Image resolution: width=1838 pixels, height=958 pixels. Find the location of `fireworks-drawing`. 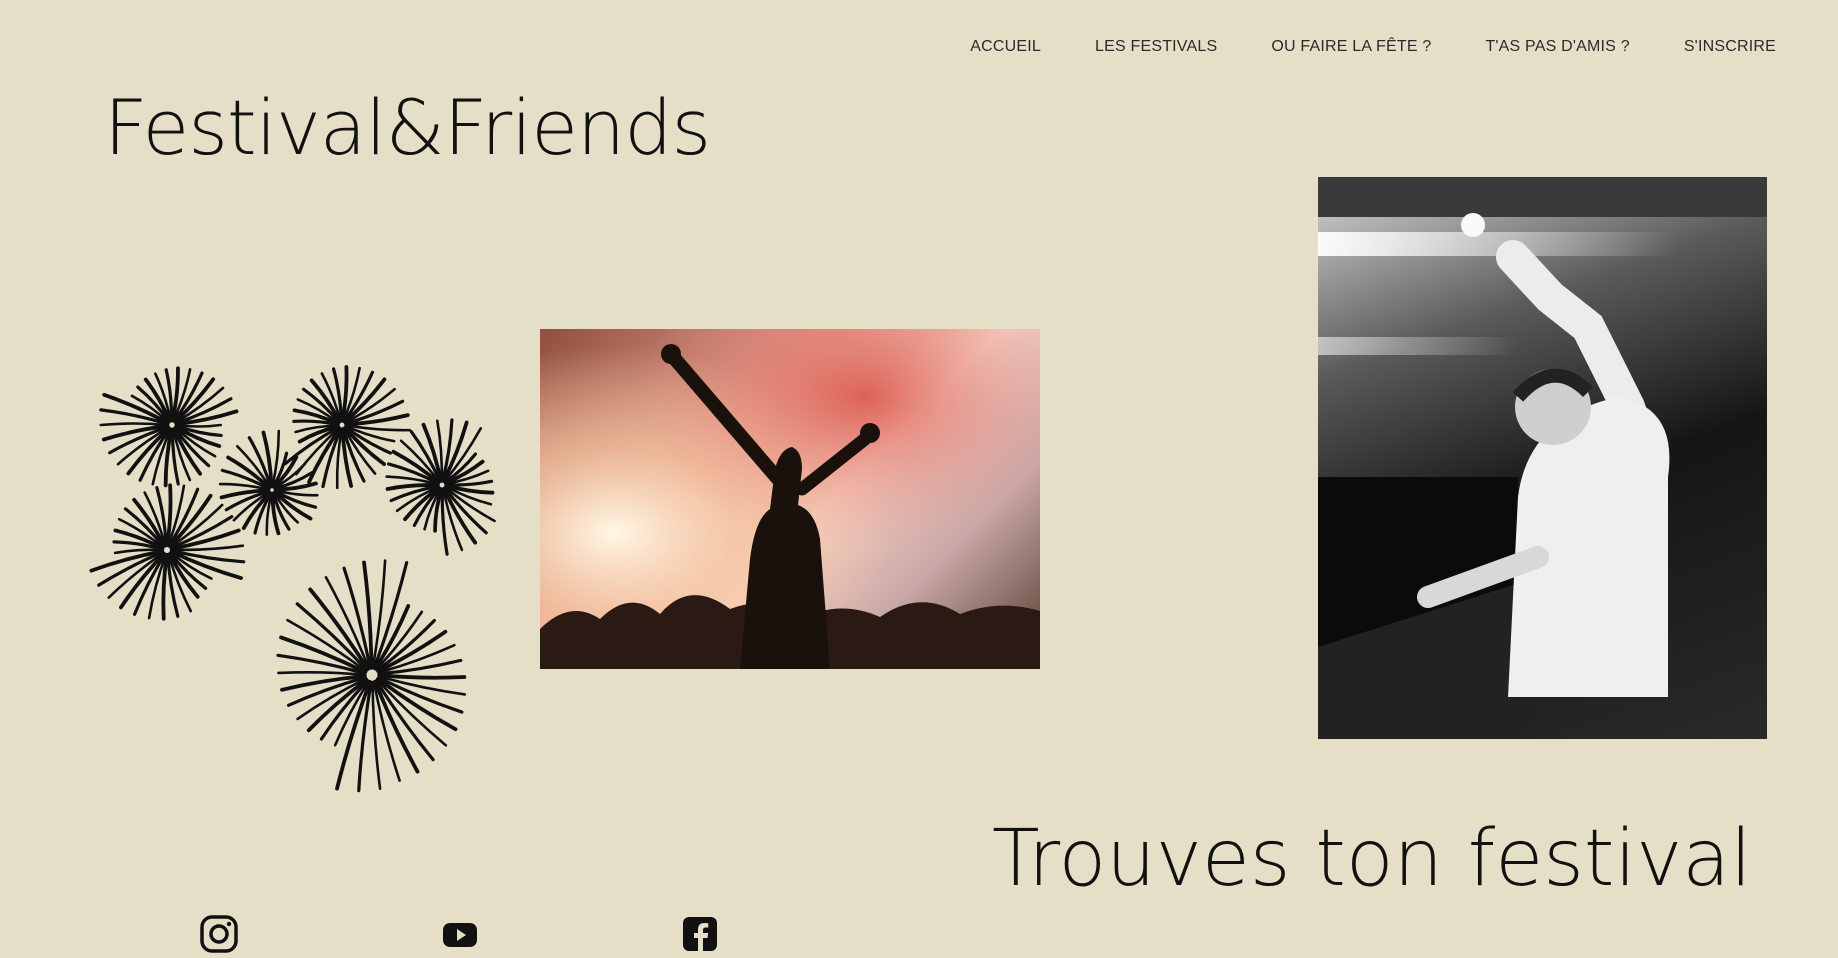

fireworks-drawing is located at coordinates (292, 579).